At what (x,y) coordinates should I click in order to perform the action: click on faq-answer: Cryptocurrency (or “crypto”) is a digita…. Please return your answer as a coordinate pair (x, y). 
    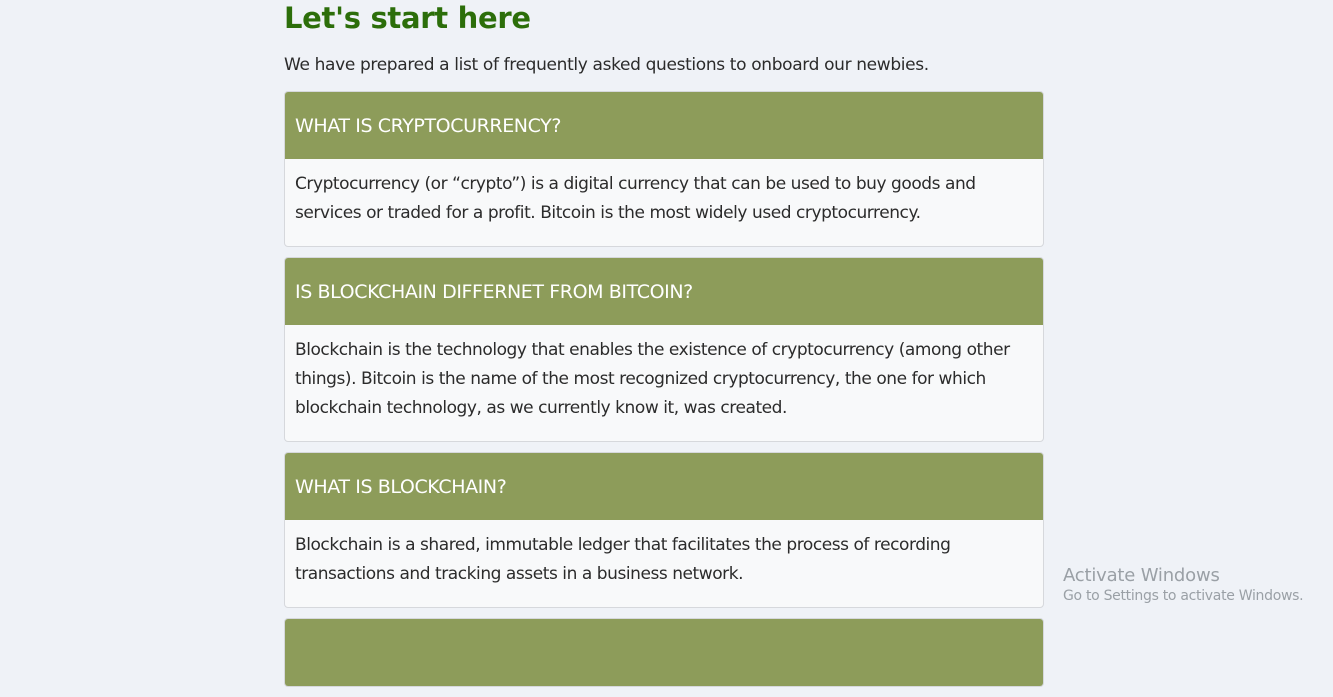
    Looking at the image, I should click on (635, 198).